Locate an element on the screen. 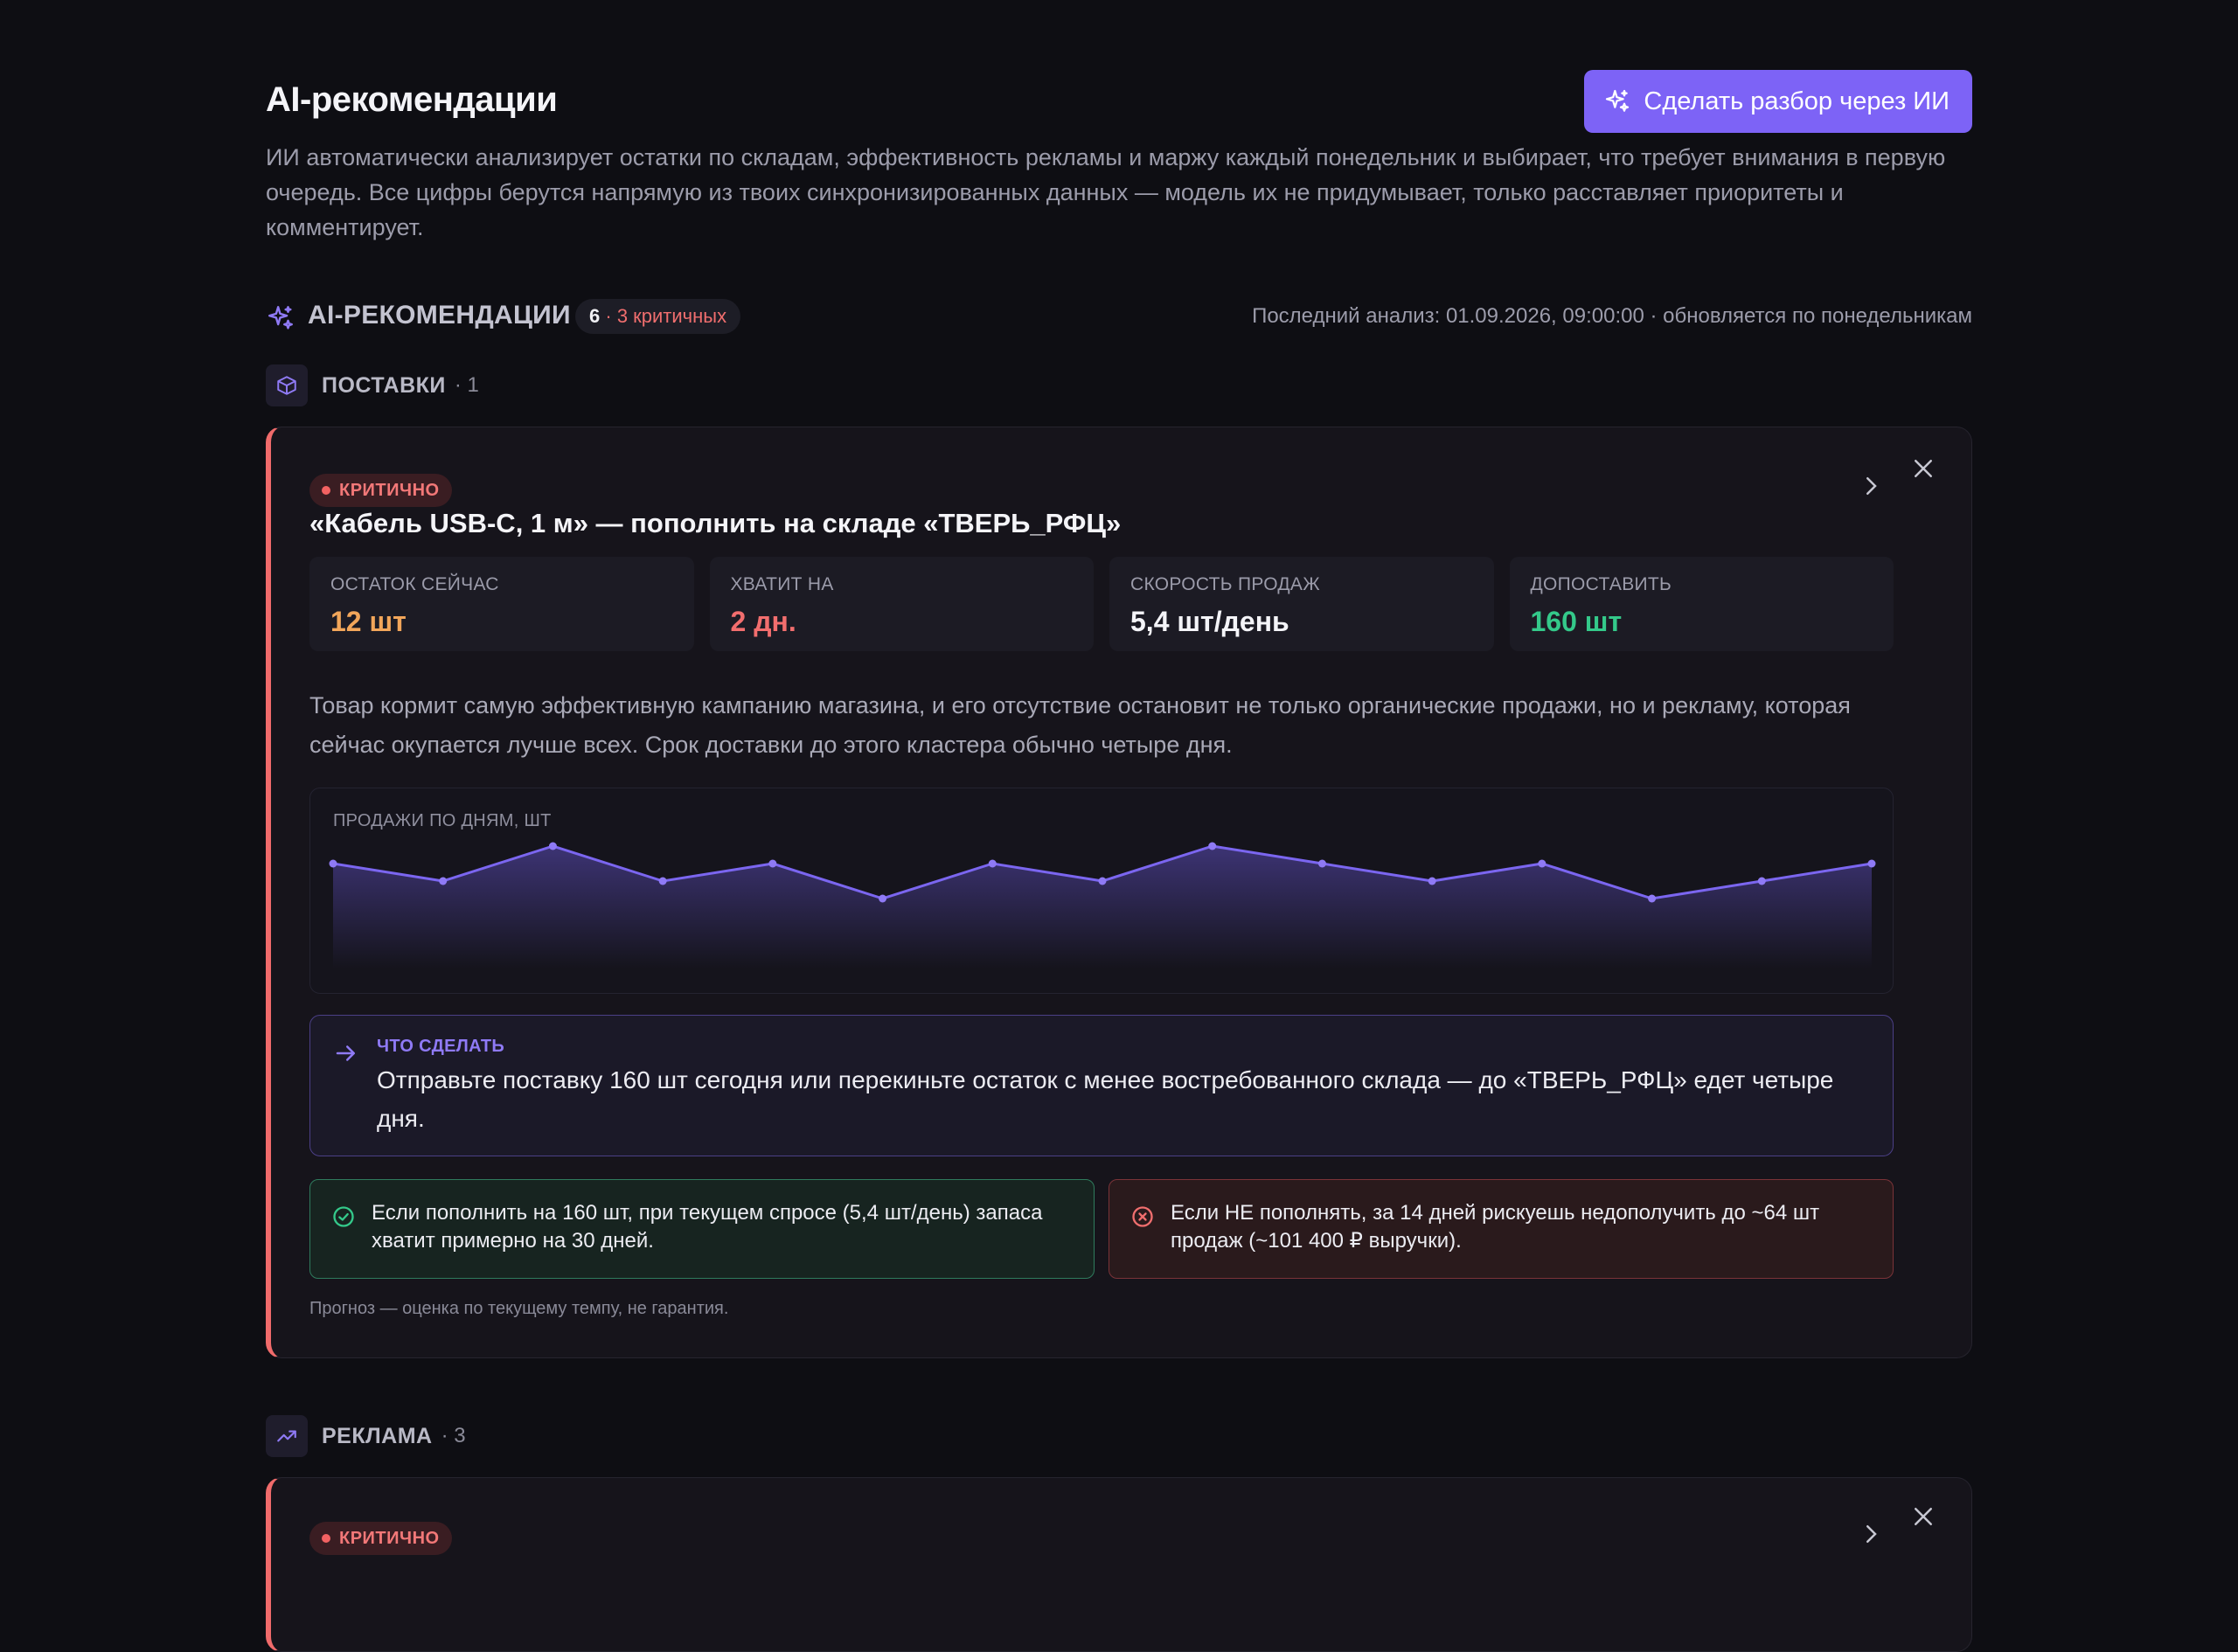 The height and width of the screenshot is (1652, 2238). total-count: 6 is located at coordinates (595, 316).